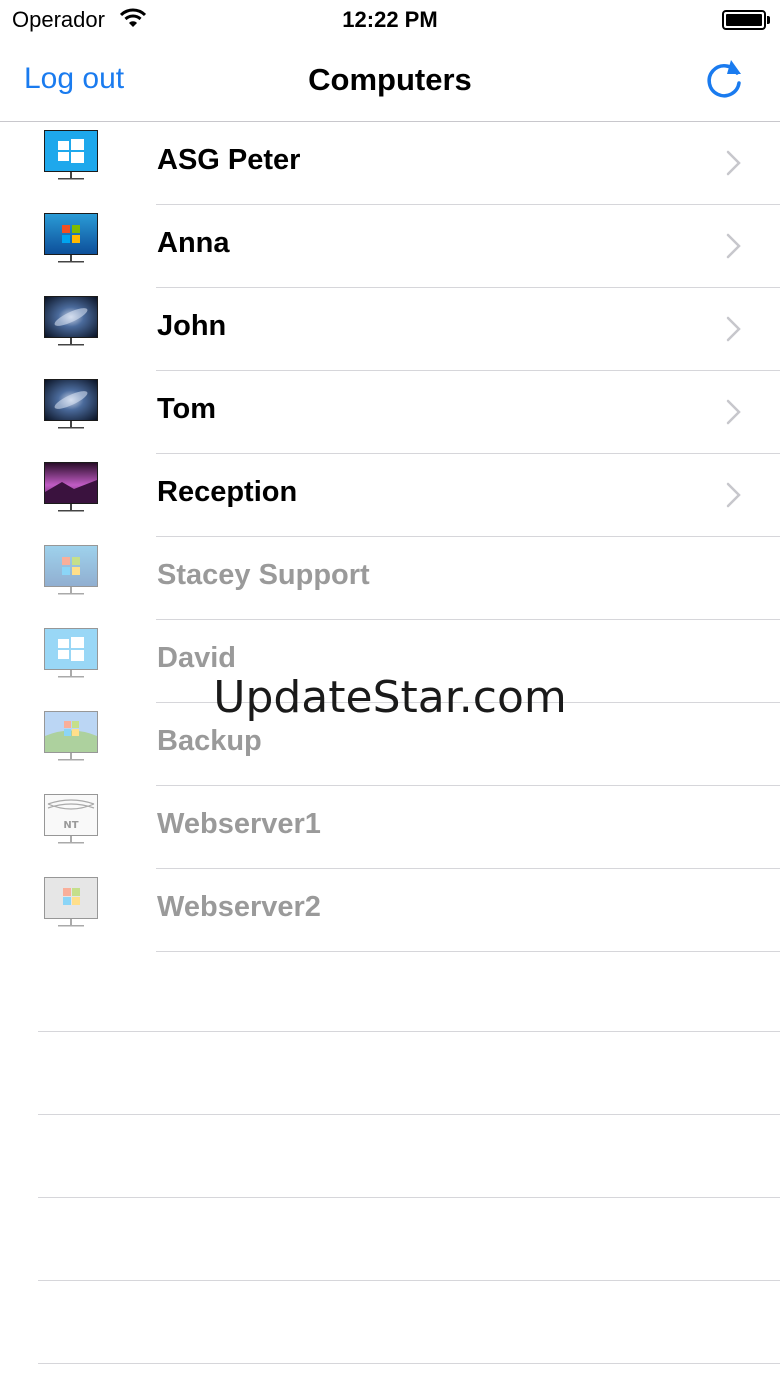  What do you see at coordinates (390, 827) in the screenshot?
I see `computer-row: NT Webserver1` at bounding box center [390, 827].